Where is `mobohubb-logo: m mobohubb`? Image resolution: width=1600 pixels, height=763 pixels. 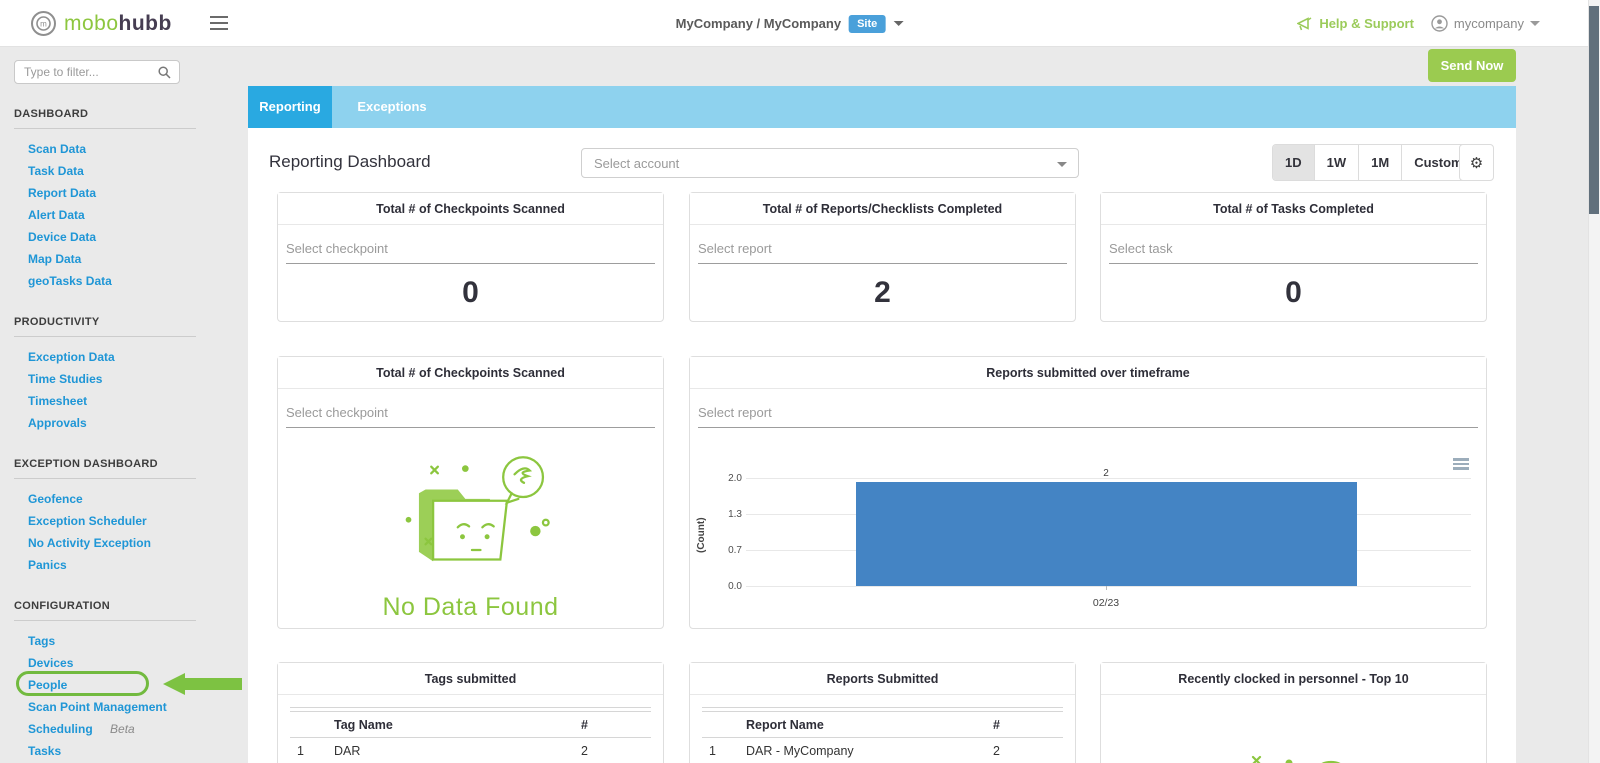
mobohubb-logo: m mobohubb is located at coordinates (101, 23).